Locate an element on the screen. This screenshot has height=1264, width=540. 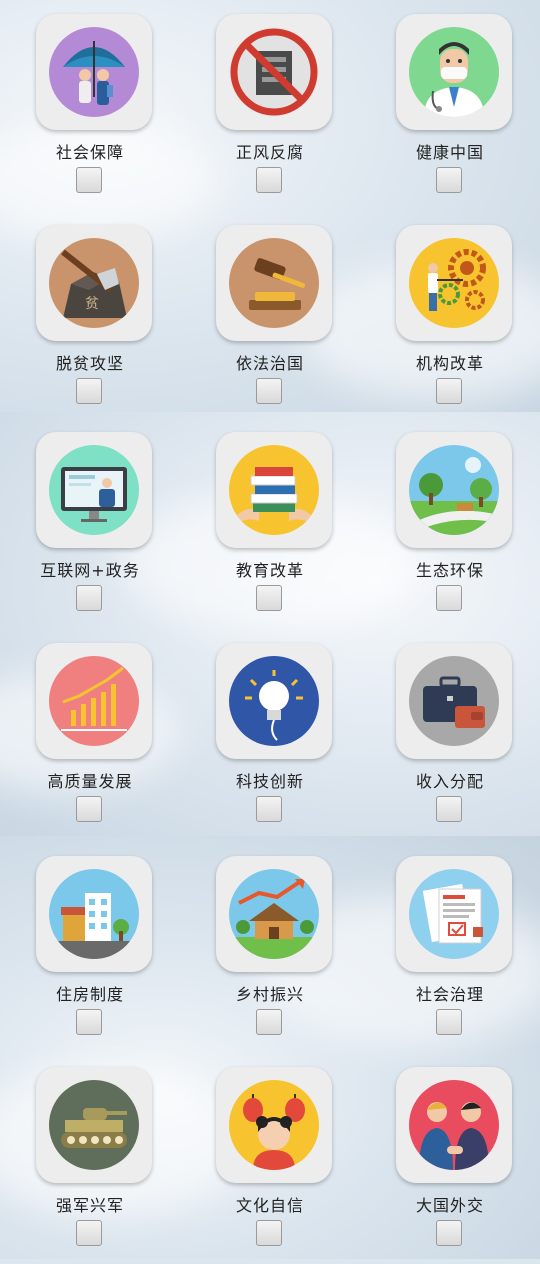
topic-item: 强军兴军 is located at coordinates (90, 1158).